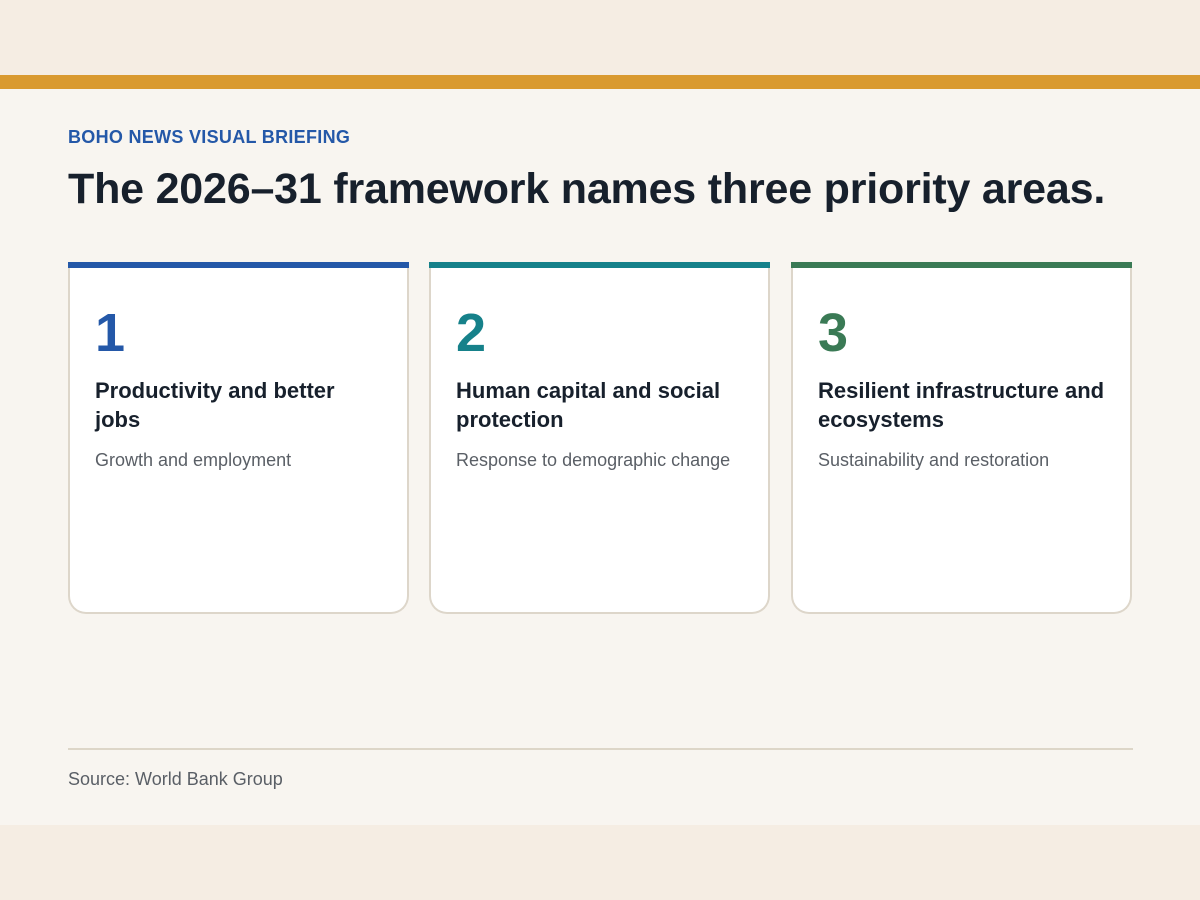 This screenshot has width=1200, height=900. What do you see at coordinates (175, 779) in the screenshot?
I see `source-note: Source: World Bank Group` at bounding box center [175, 779].